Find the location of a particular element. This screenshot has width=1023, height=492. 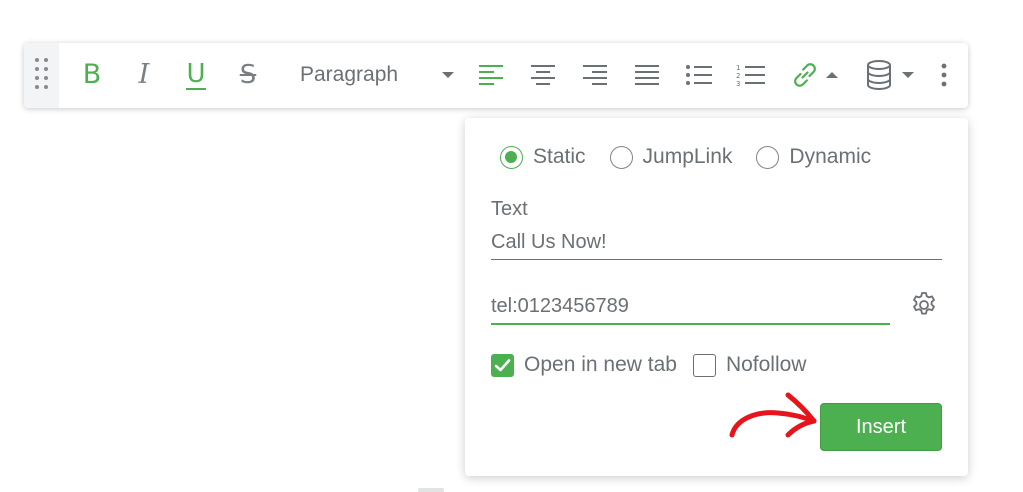

link-type-static-radio: Static is located at coordinates (543, 157).